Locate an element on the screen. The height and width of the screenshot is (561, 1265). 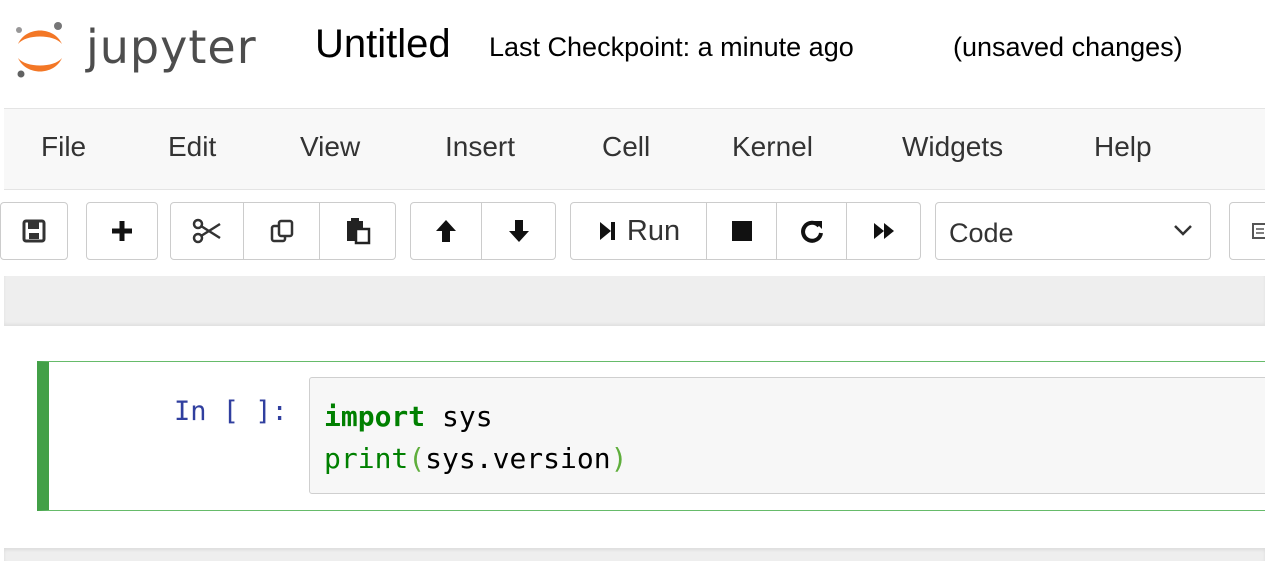
paste-icon is located at coordinates (358, 231).